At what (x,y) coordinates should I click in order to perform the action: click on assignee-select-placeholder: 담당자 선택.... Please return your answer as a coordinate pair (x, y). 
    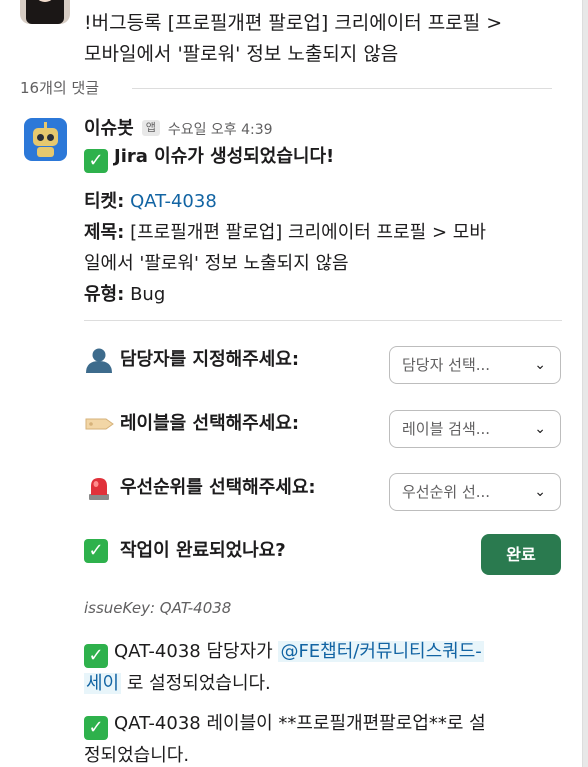
    Looking at the image, I should click on (446, 365).